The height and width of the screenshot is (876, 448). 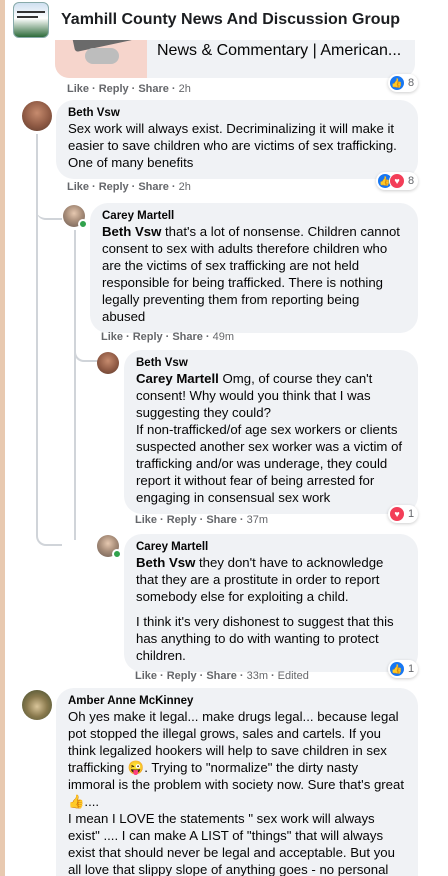 I want to click on group-header: Yamhill County News And Discussion Group, so click(x=226, y=20).